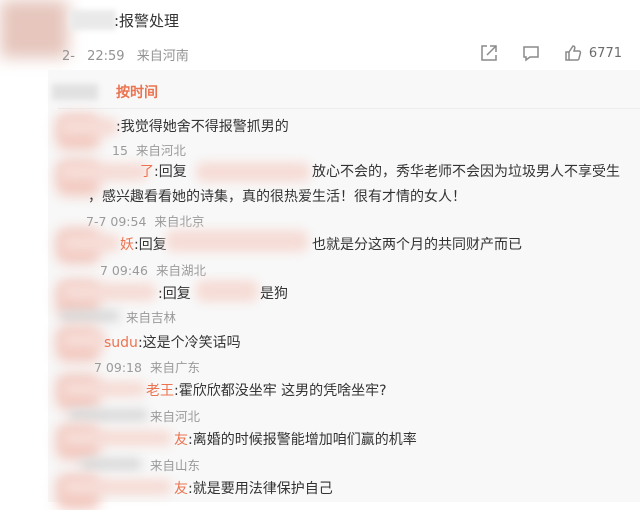 The image size is (640, 510). I want to click on comment-meta: 来自吉林, so click(151, 316).